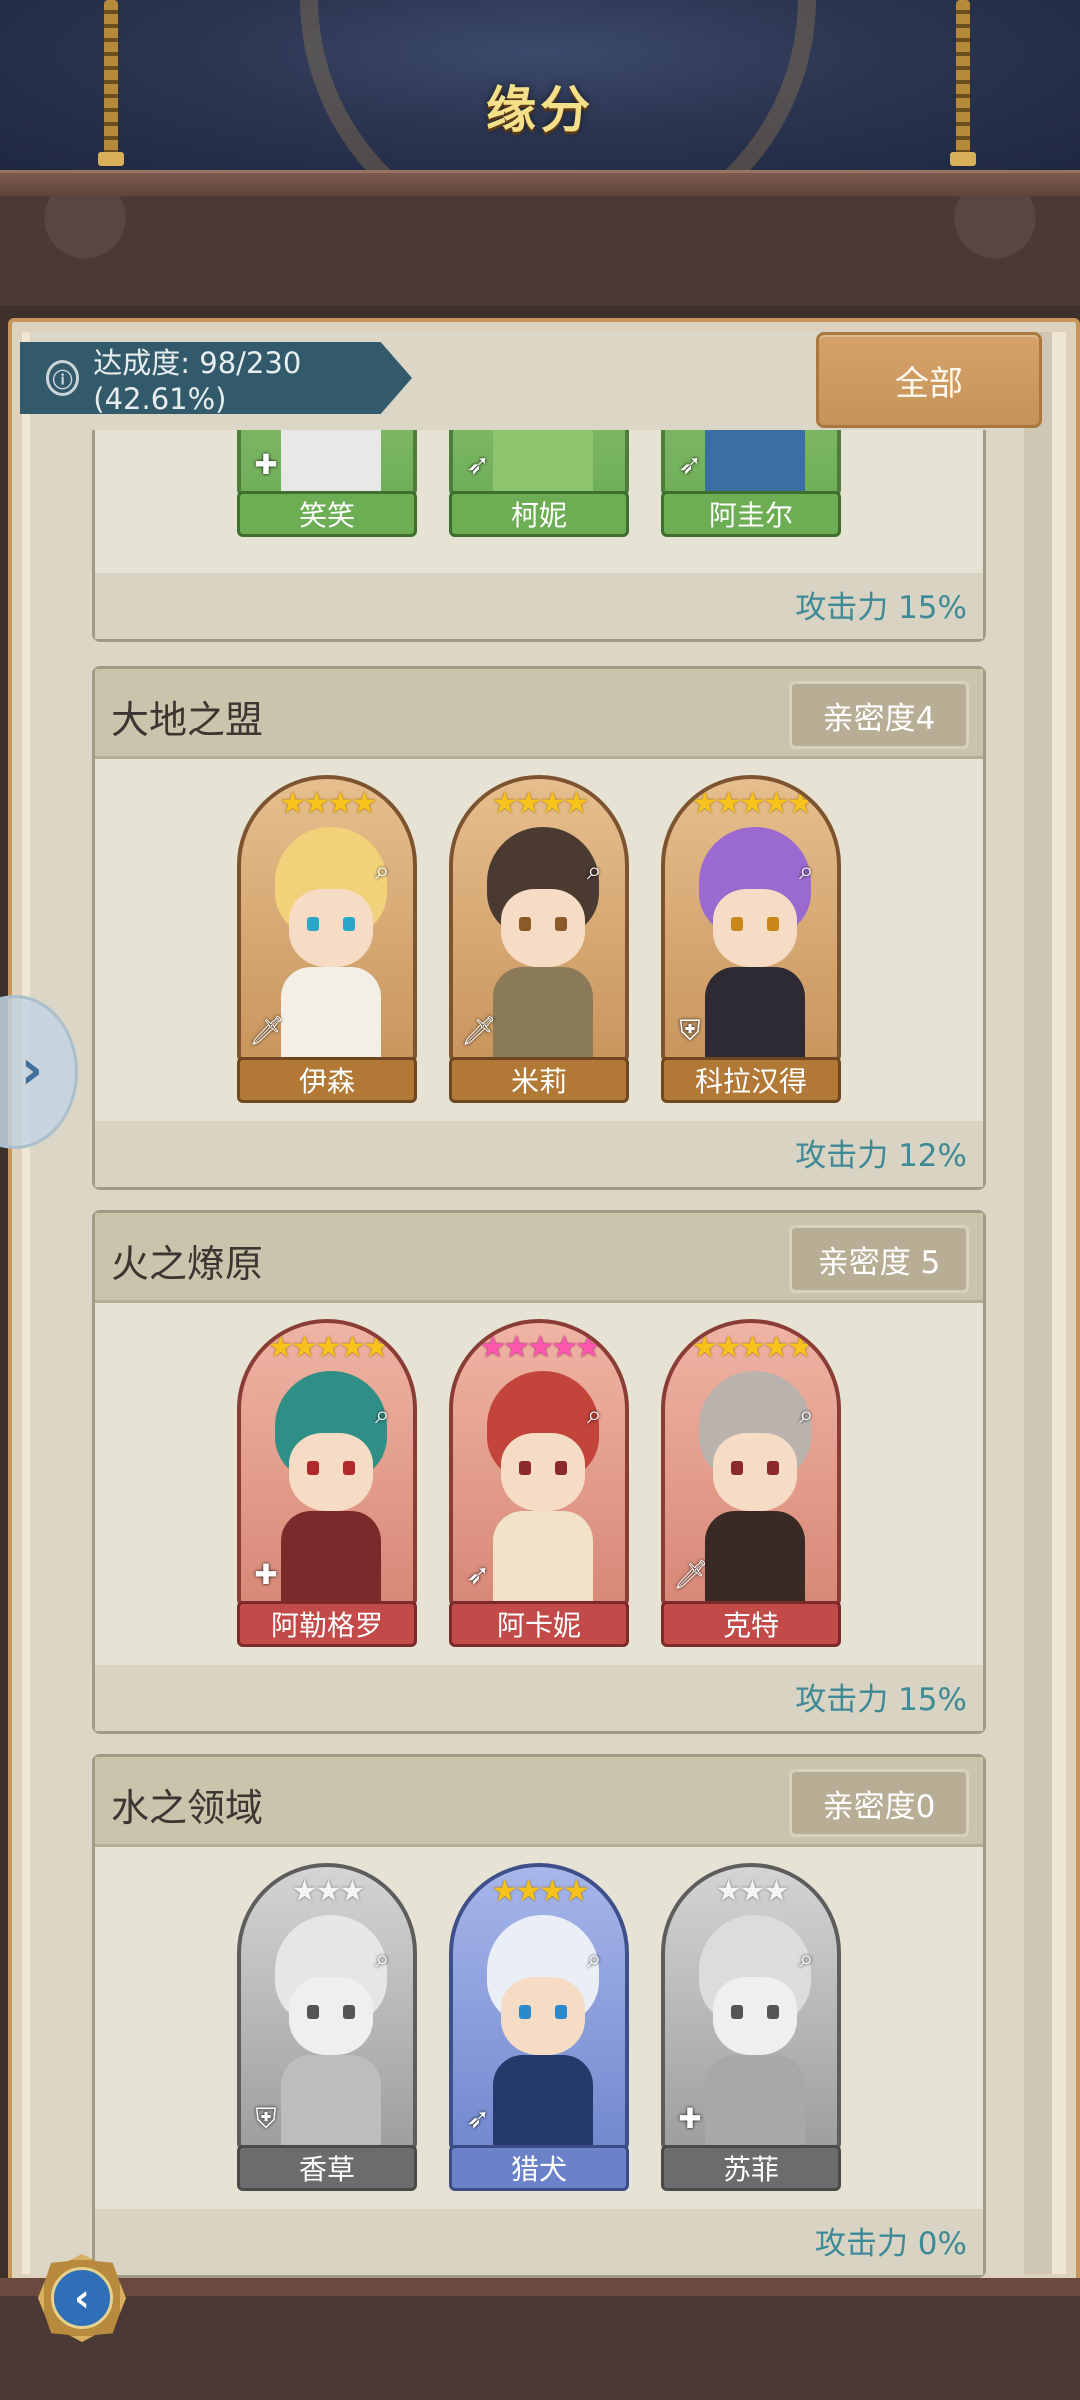 This screenshot has height=2400, width=1080. I want to click on filter-all-button: 全部, so click(929, 380).